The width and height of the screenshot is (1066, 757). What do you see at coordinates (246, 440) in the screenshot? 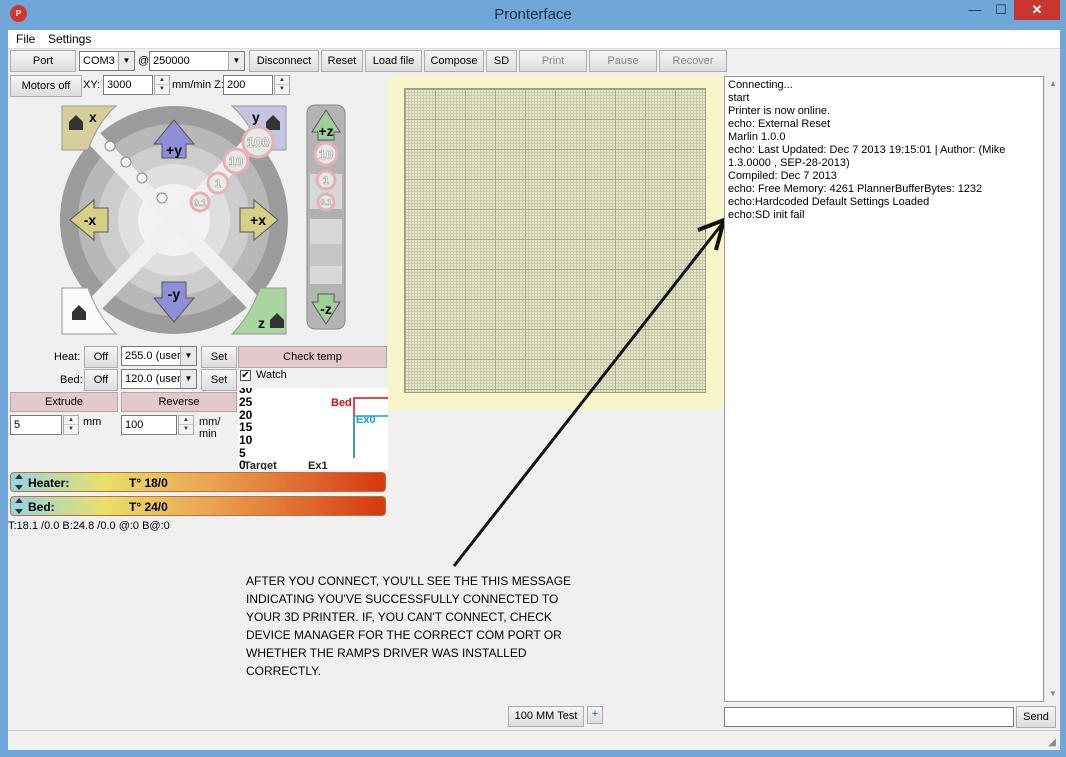
I see `graph-y-tick: 10` at bounding box center [246, 440].